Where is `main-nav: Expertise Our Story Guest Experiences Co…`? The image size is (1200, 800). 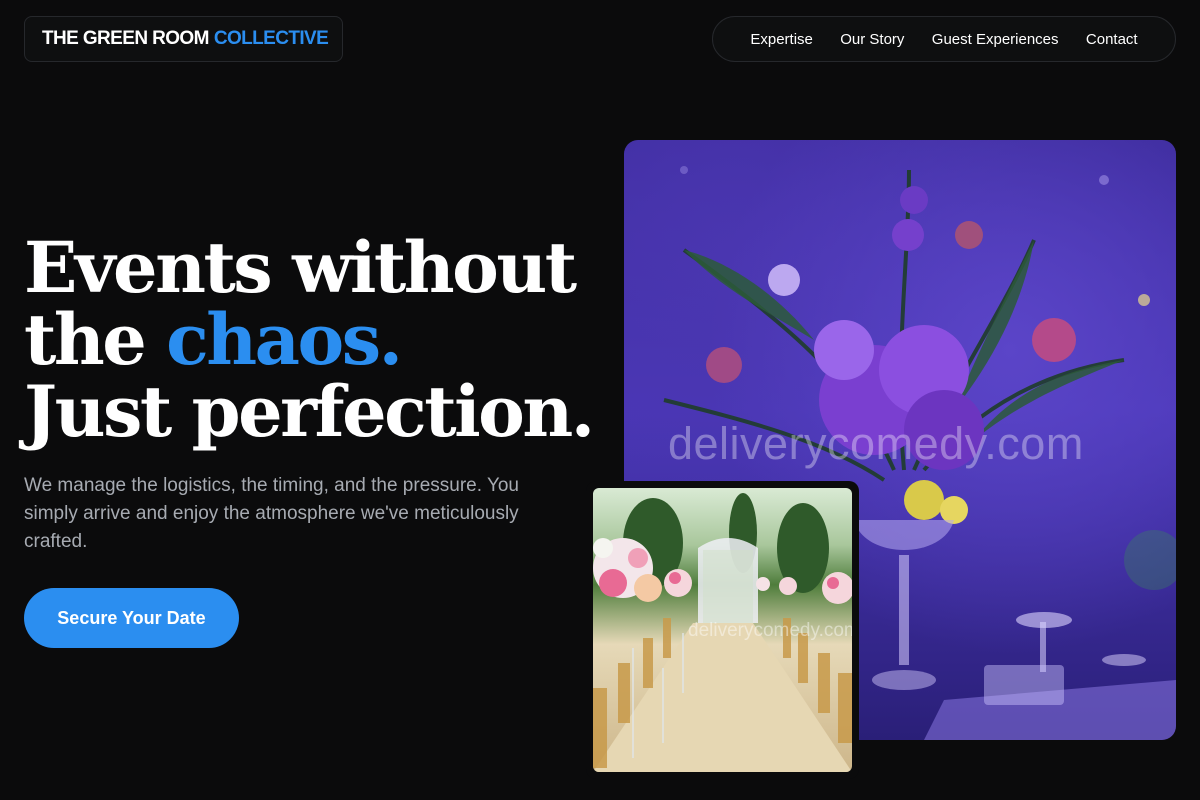 main-nav: Expertise Our Story Guest Experiences Co… is located at coordinates (944, 39).